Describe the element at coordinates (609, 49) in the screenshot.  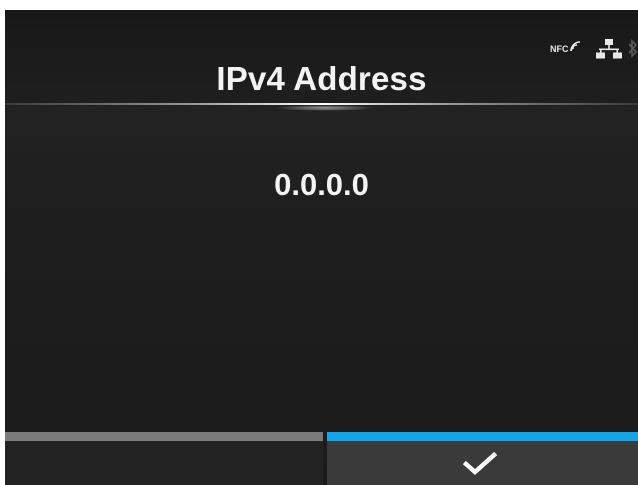
I see `network-icon` at that location.